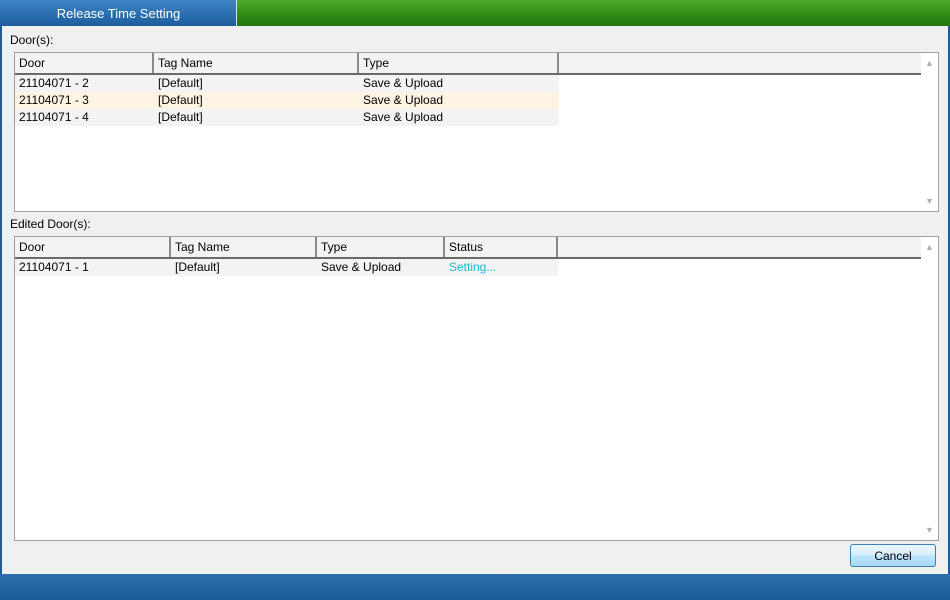 The width and height of the screenshot is (950, 600). What do you see at coordinates (475, 587) in the screenshot?
I see `window-bottom-bar` at bounding box center [475, 587].